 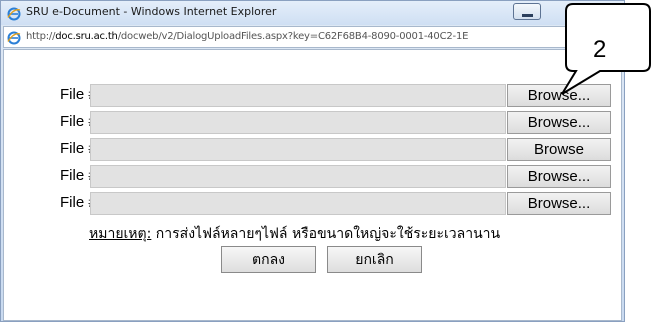 What do you see at coordinates (120, 234) in the screenshot?
I see `note-label: หมายเหตุ:` at bounding box center [120, 234].